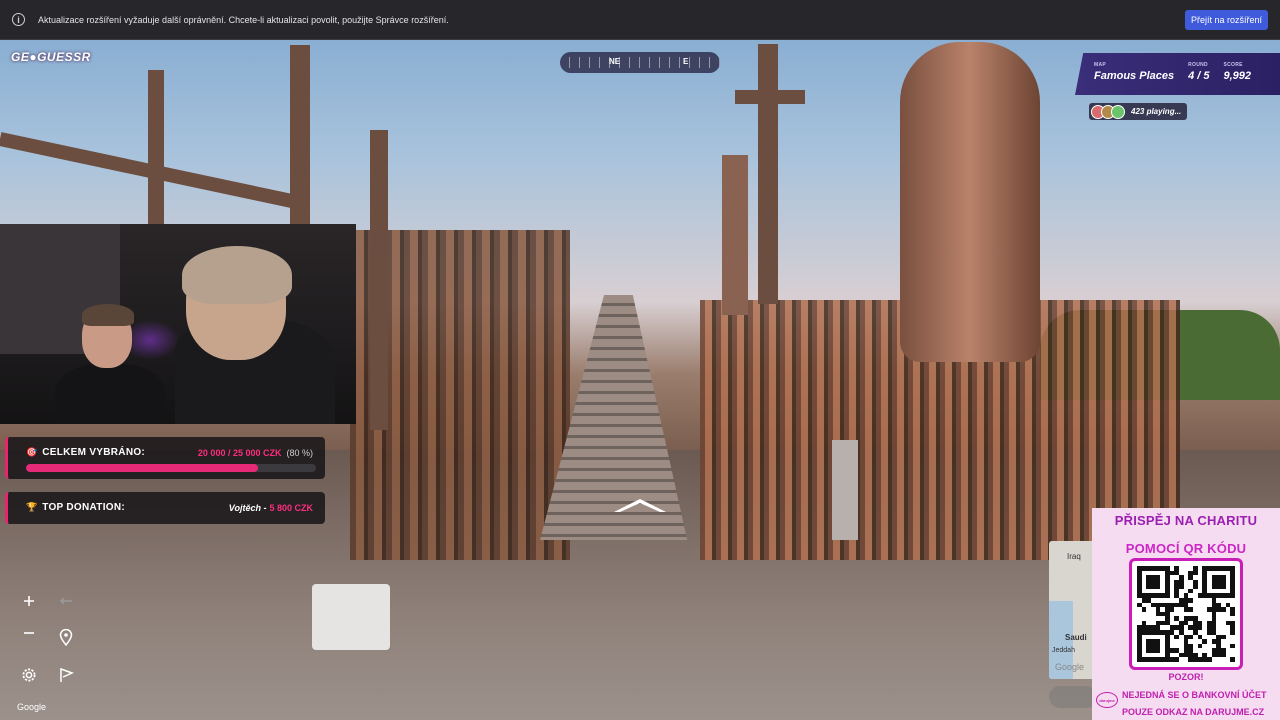  What do you see at coordinates (32, 507) in the screenshot?
I see `trophy-icon: 🏆` at bounding box center [32, 507].